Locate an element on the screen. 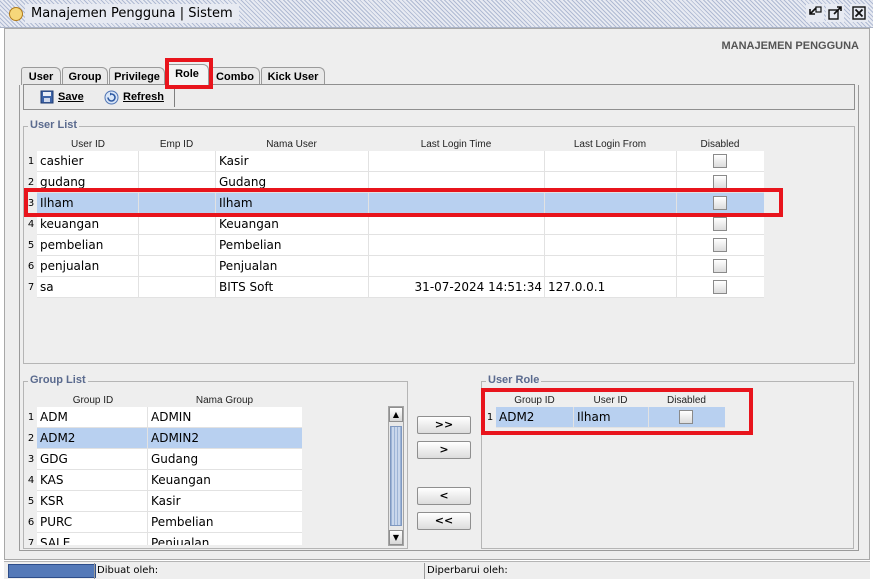 The height and width of the screenshot is (579, 873). list-item: 6 PURC Pembelian is located at coordinates (163, 522).